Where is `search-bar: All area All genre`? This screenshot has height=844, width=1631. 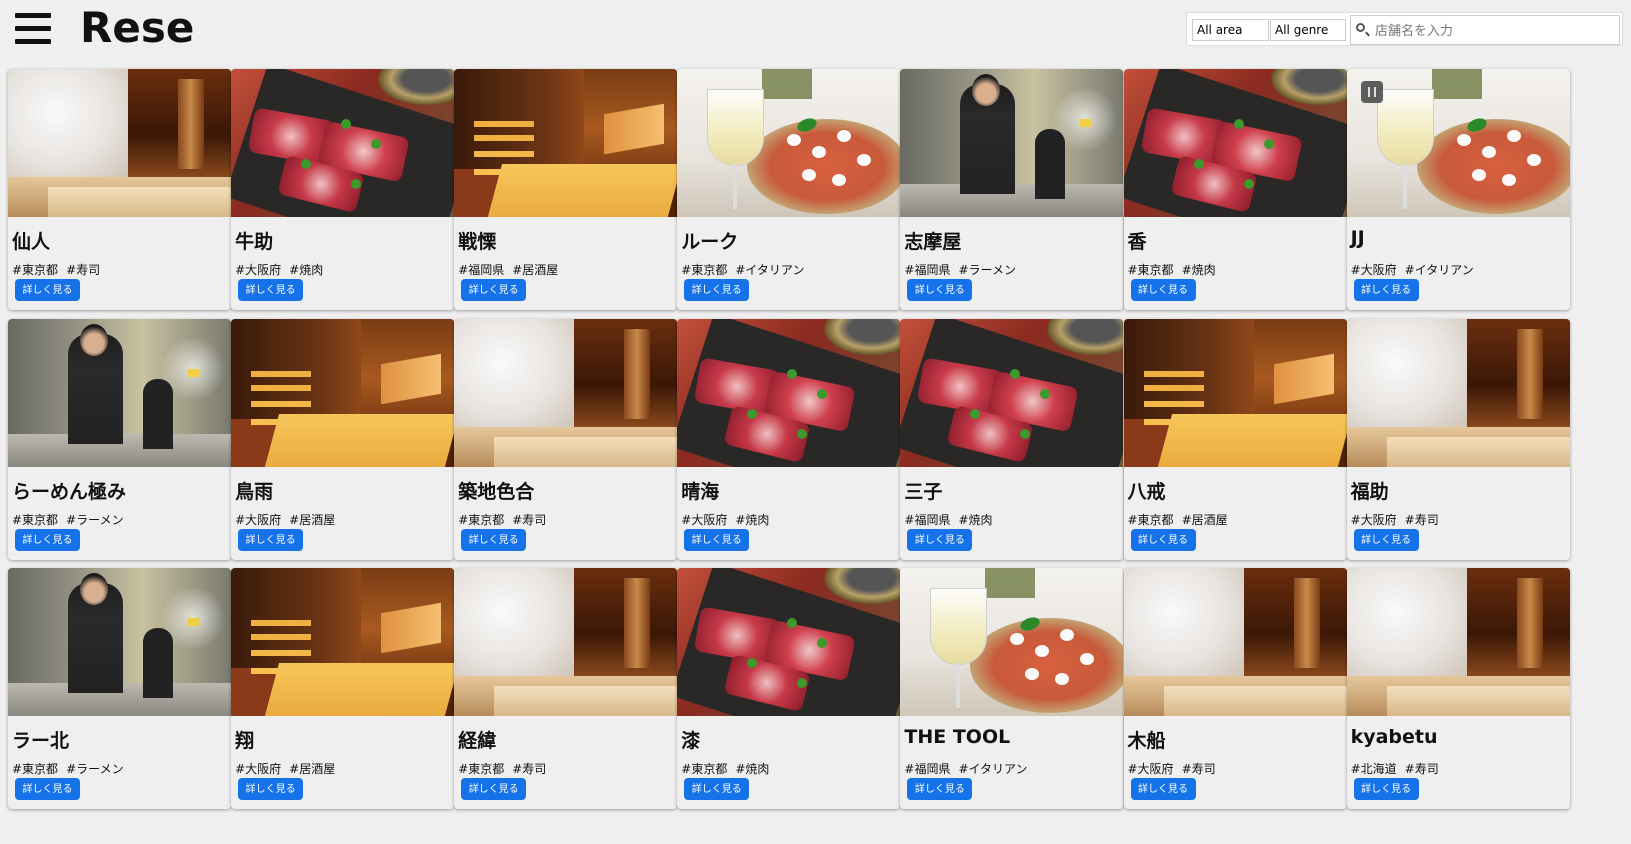
search-bar: All area All genre is located at coordinates (1404, 29).